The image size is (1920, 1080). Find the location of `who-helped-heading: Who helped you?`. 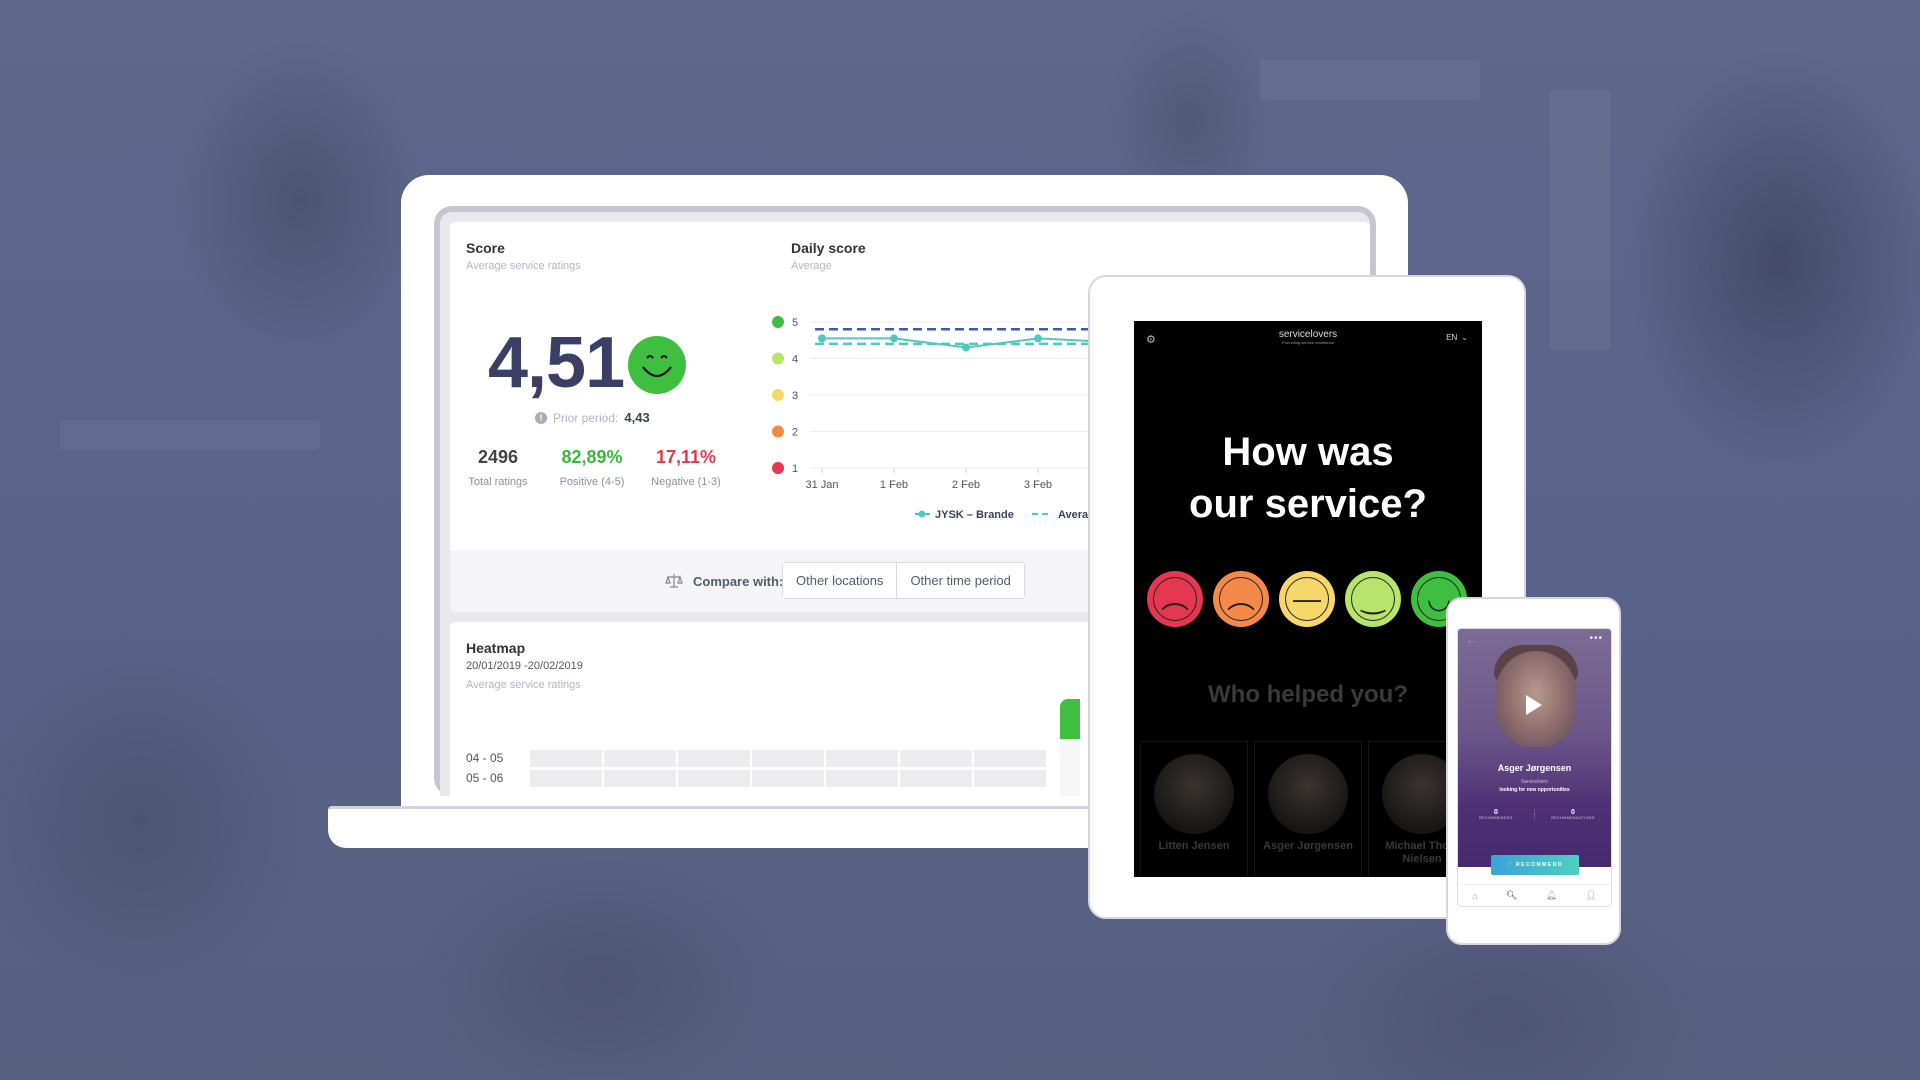

who-helped-heading: Who helped you? is located at coordinates (1308, 694).